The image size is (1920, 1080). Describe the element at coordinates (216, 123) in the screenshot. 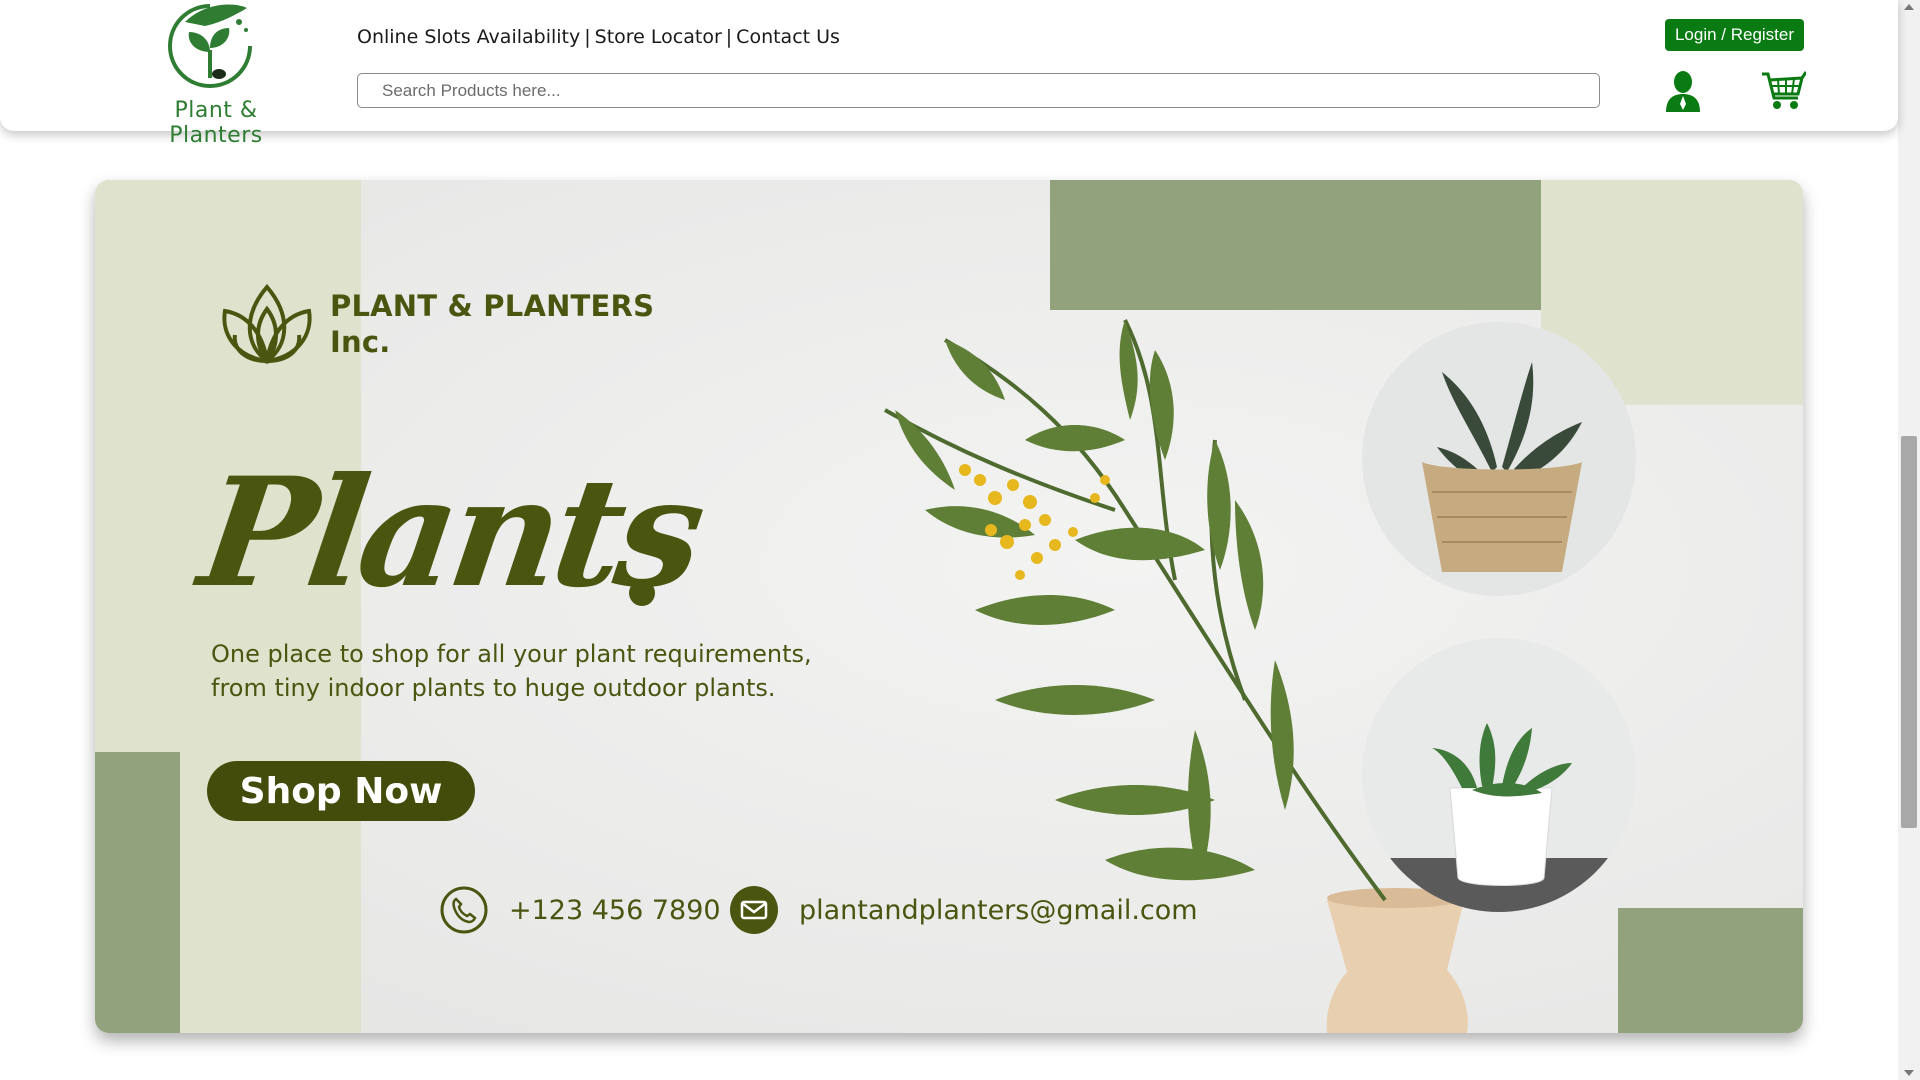

I see `logo-text: Plant & Planters` at that location.